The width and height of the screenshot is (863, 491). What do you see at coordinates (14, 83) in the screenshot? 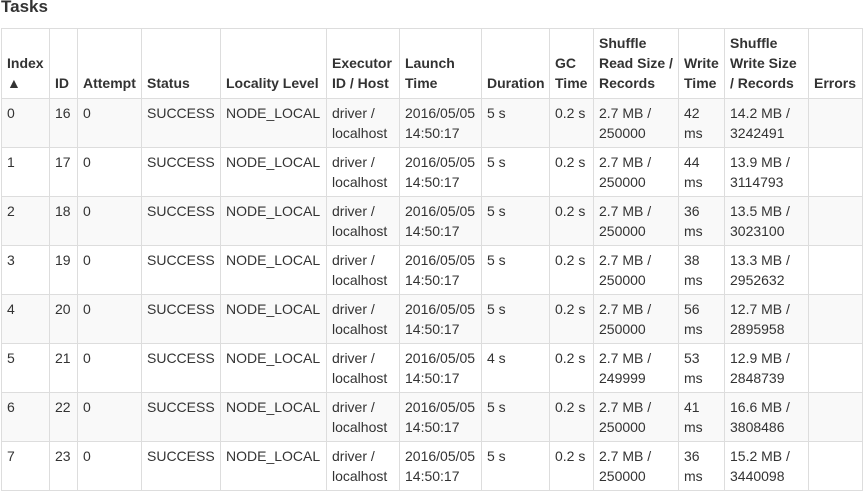
I see `sort-ascending-icon: ▲` at bounding box center [14, 83].